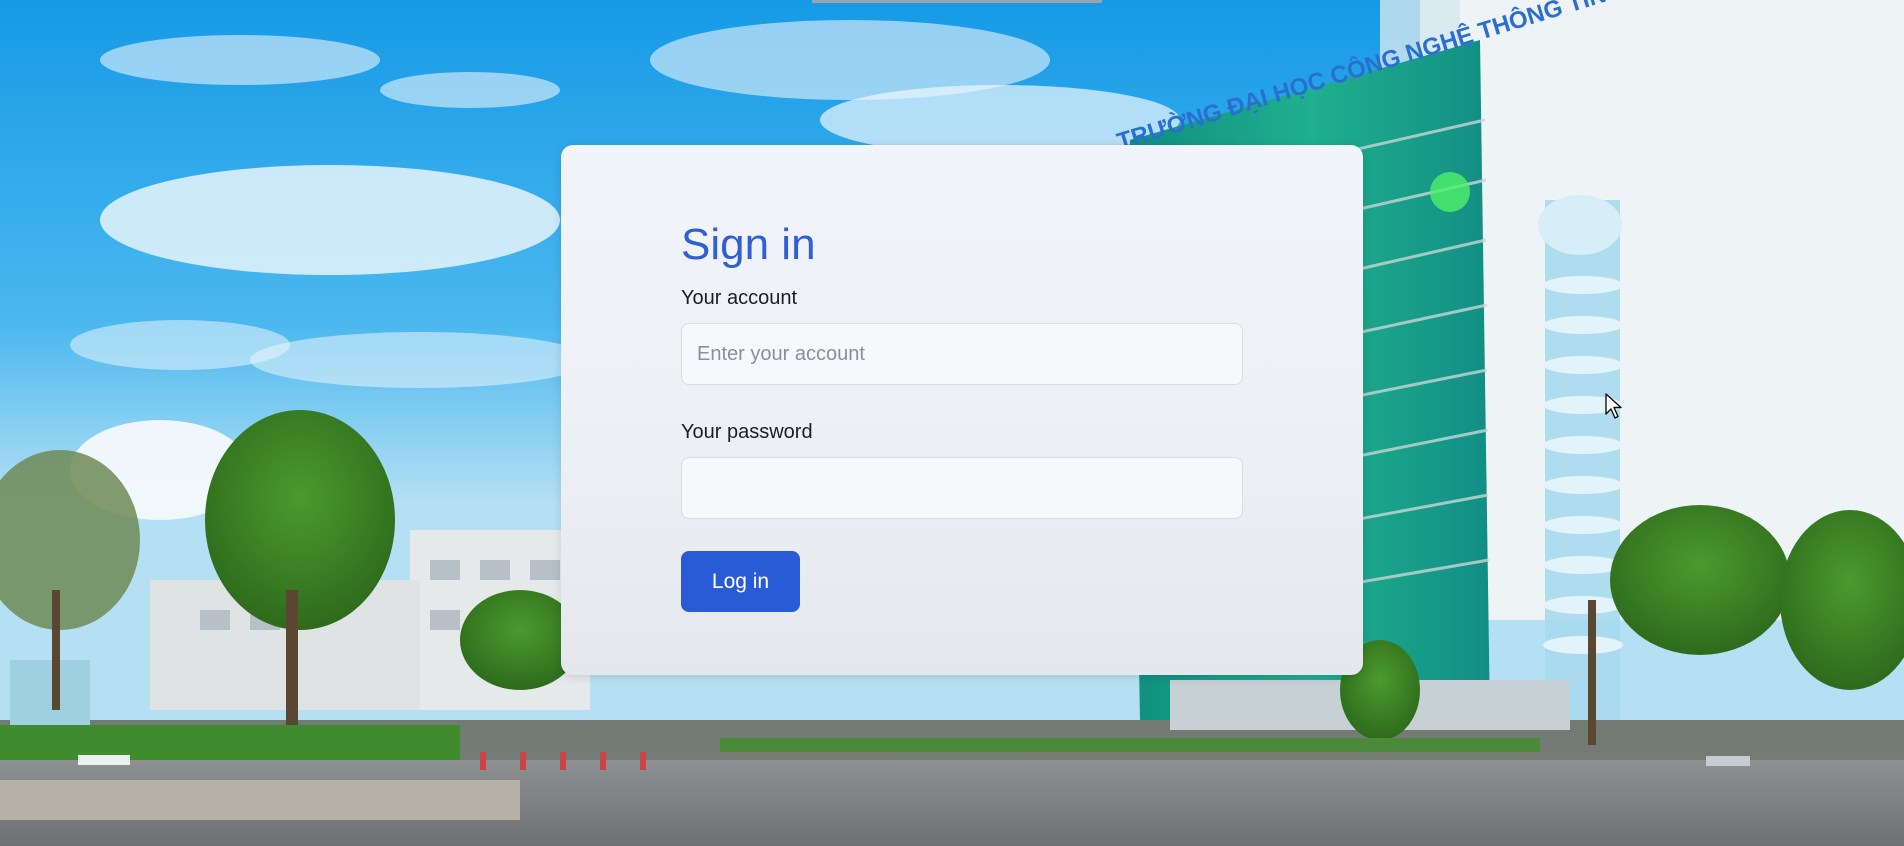 The width and height of the screenshot is (1904, 846). Describe the element at coordinates (962, 354) in the screenshot. I see `account-input` at that location.